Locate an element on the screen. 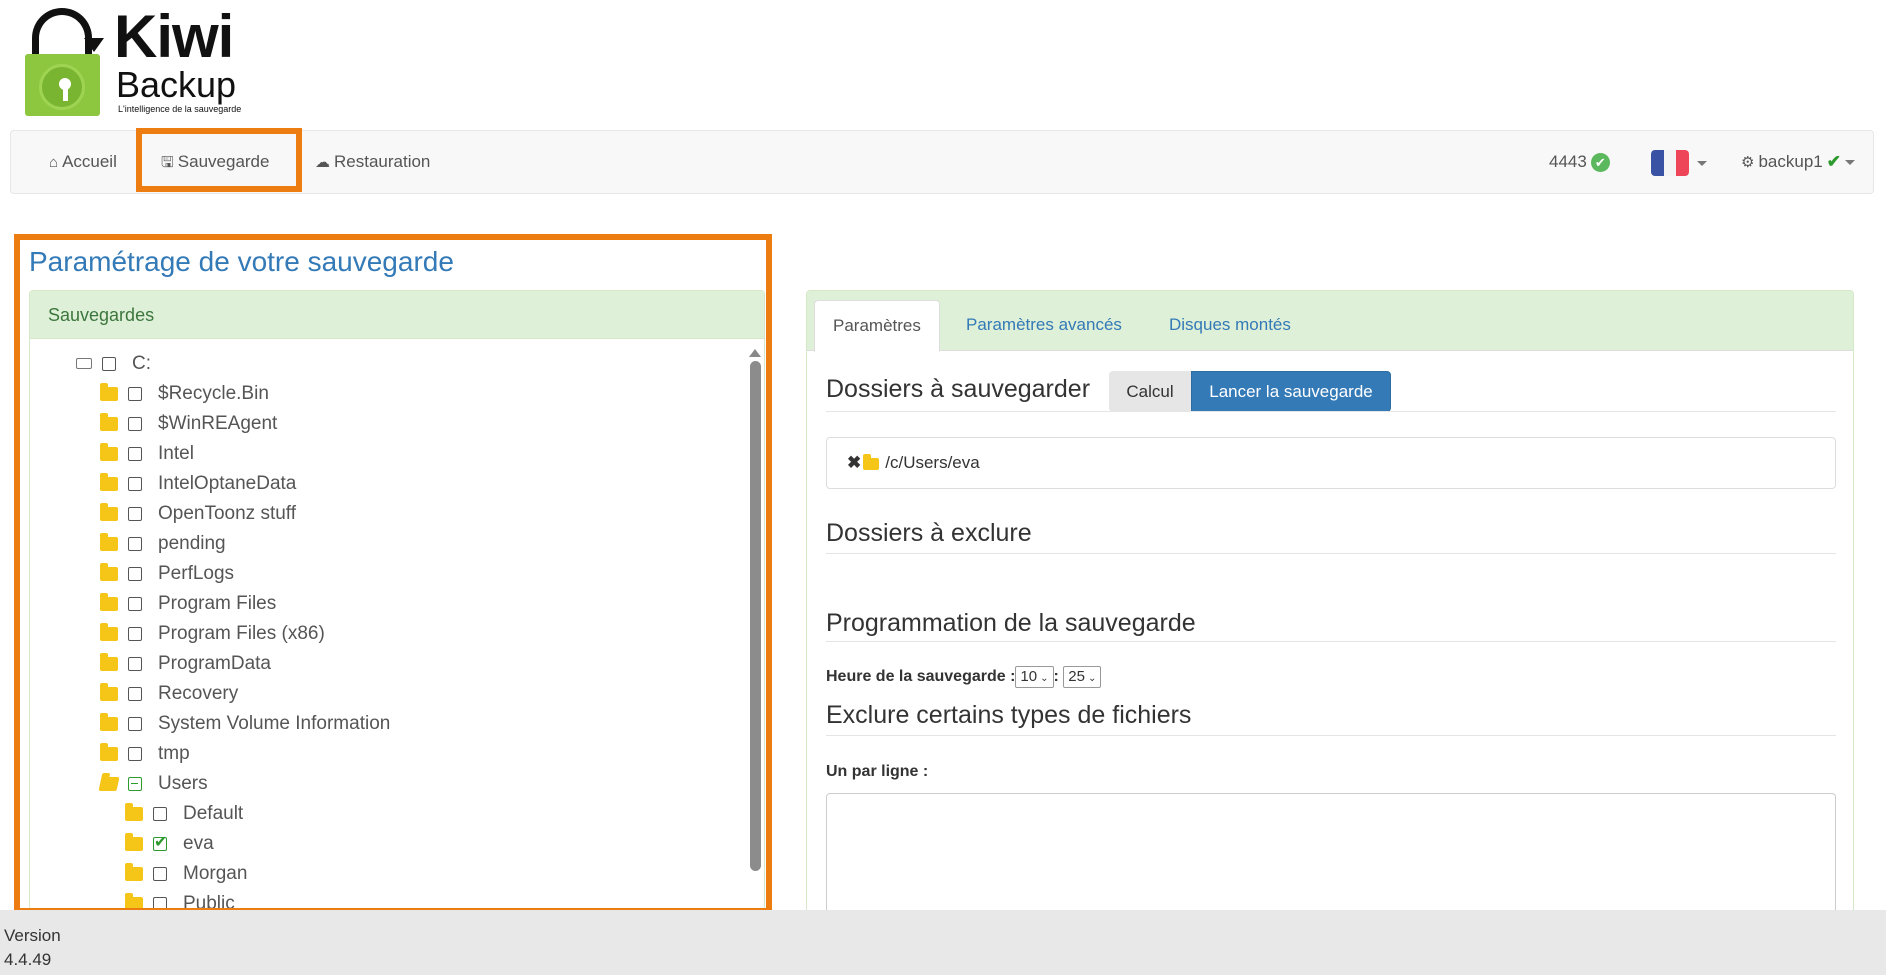 This screenshot has width=1886, height=975. schedule-title: Programmation de la sauvegarde is located at coordinates (1011, 623).